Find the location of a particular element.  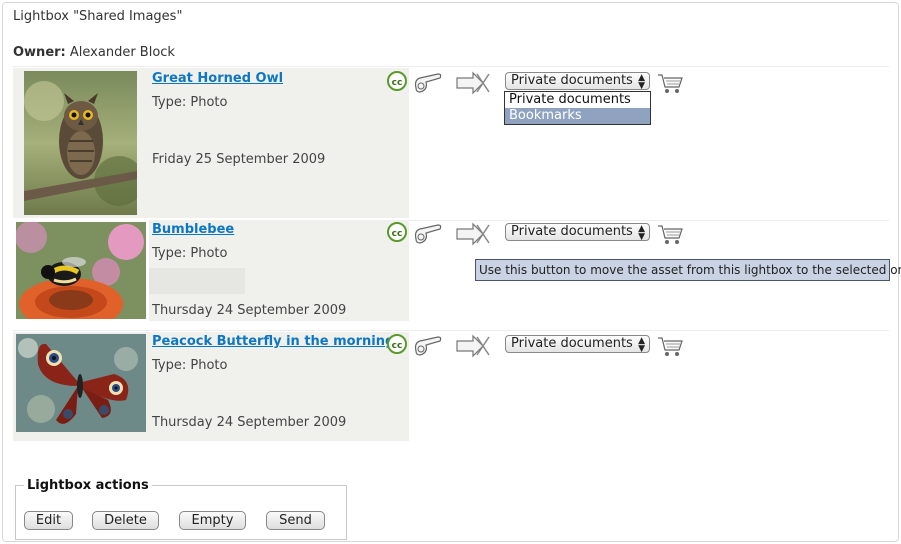

dropdown-option-bookmarks: Bookmarks is located at coordinates (577, 116).